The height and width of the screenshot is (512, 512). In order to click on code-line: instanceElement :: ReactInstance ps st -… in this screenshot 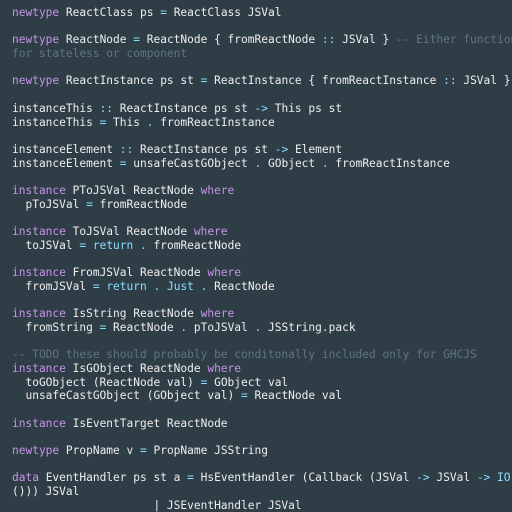, I will do `click(262, 150)`.